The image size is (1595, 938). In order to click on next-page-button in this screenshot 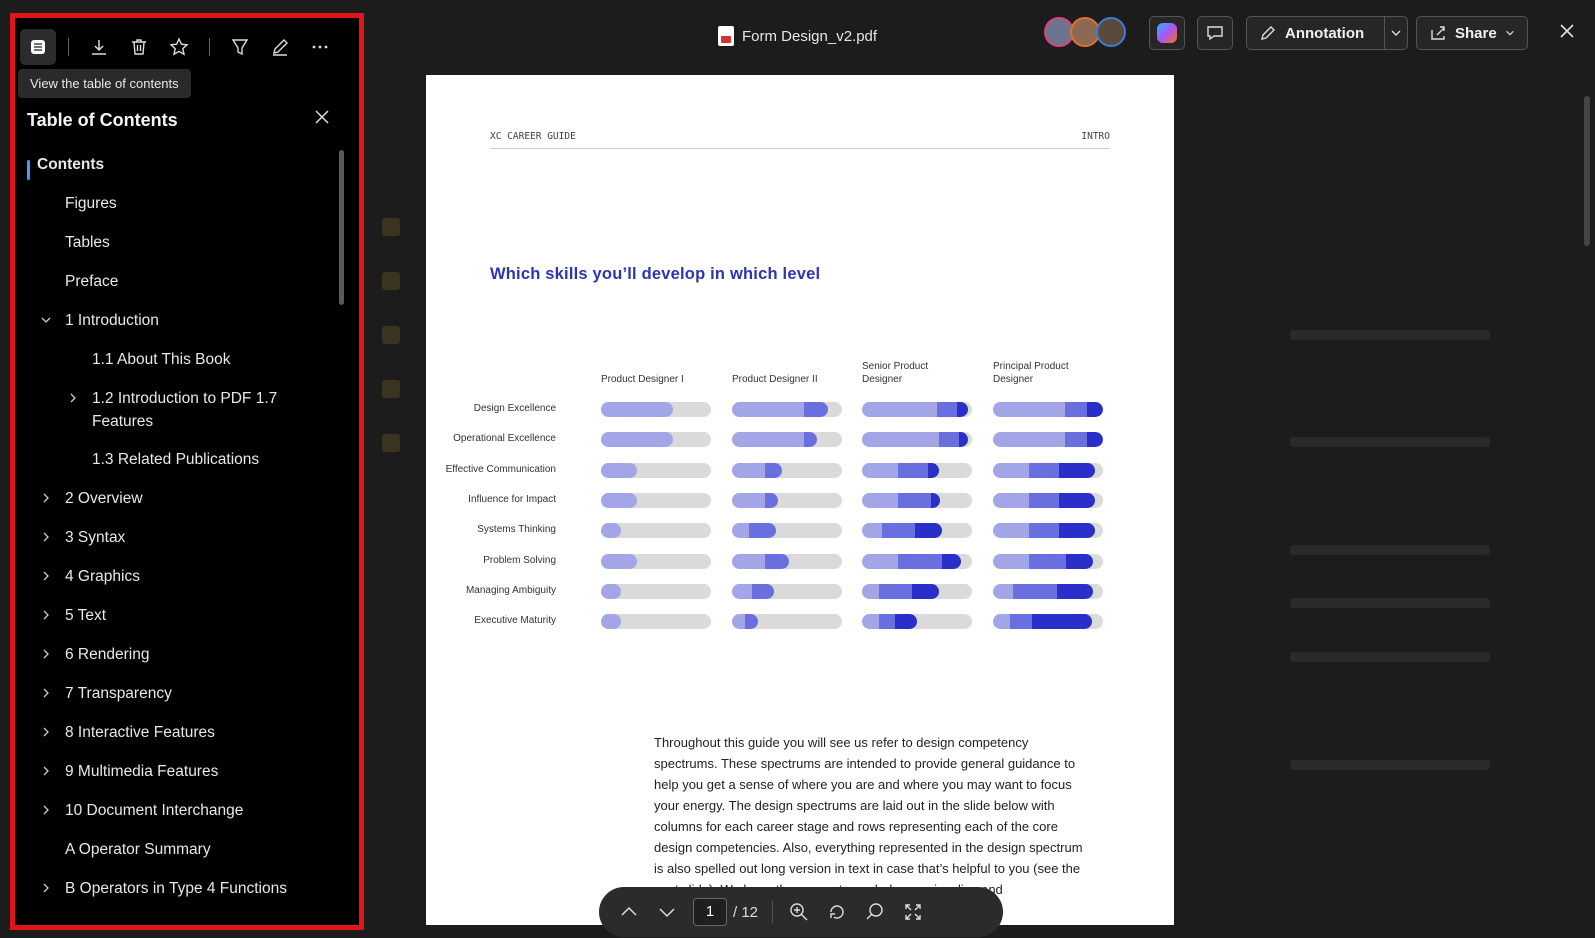, I will do `click(667, 912)`.